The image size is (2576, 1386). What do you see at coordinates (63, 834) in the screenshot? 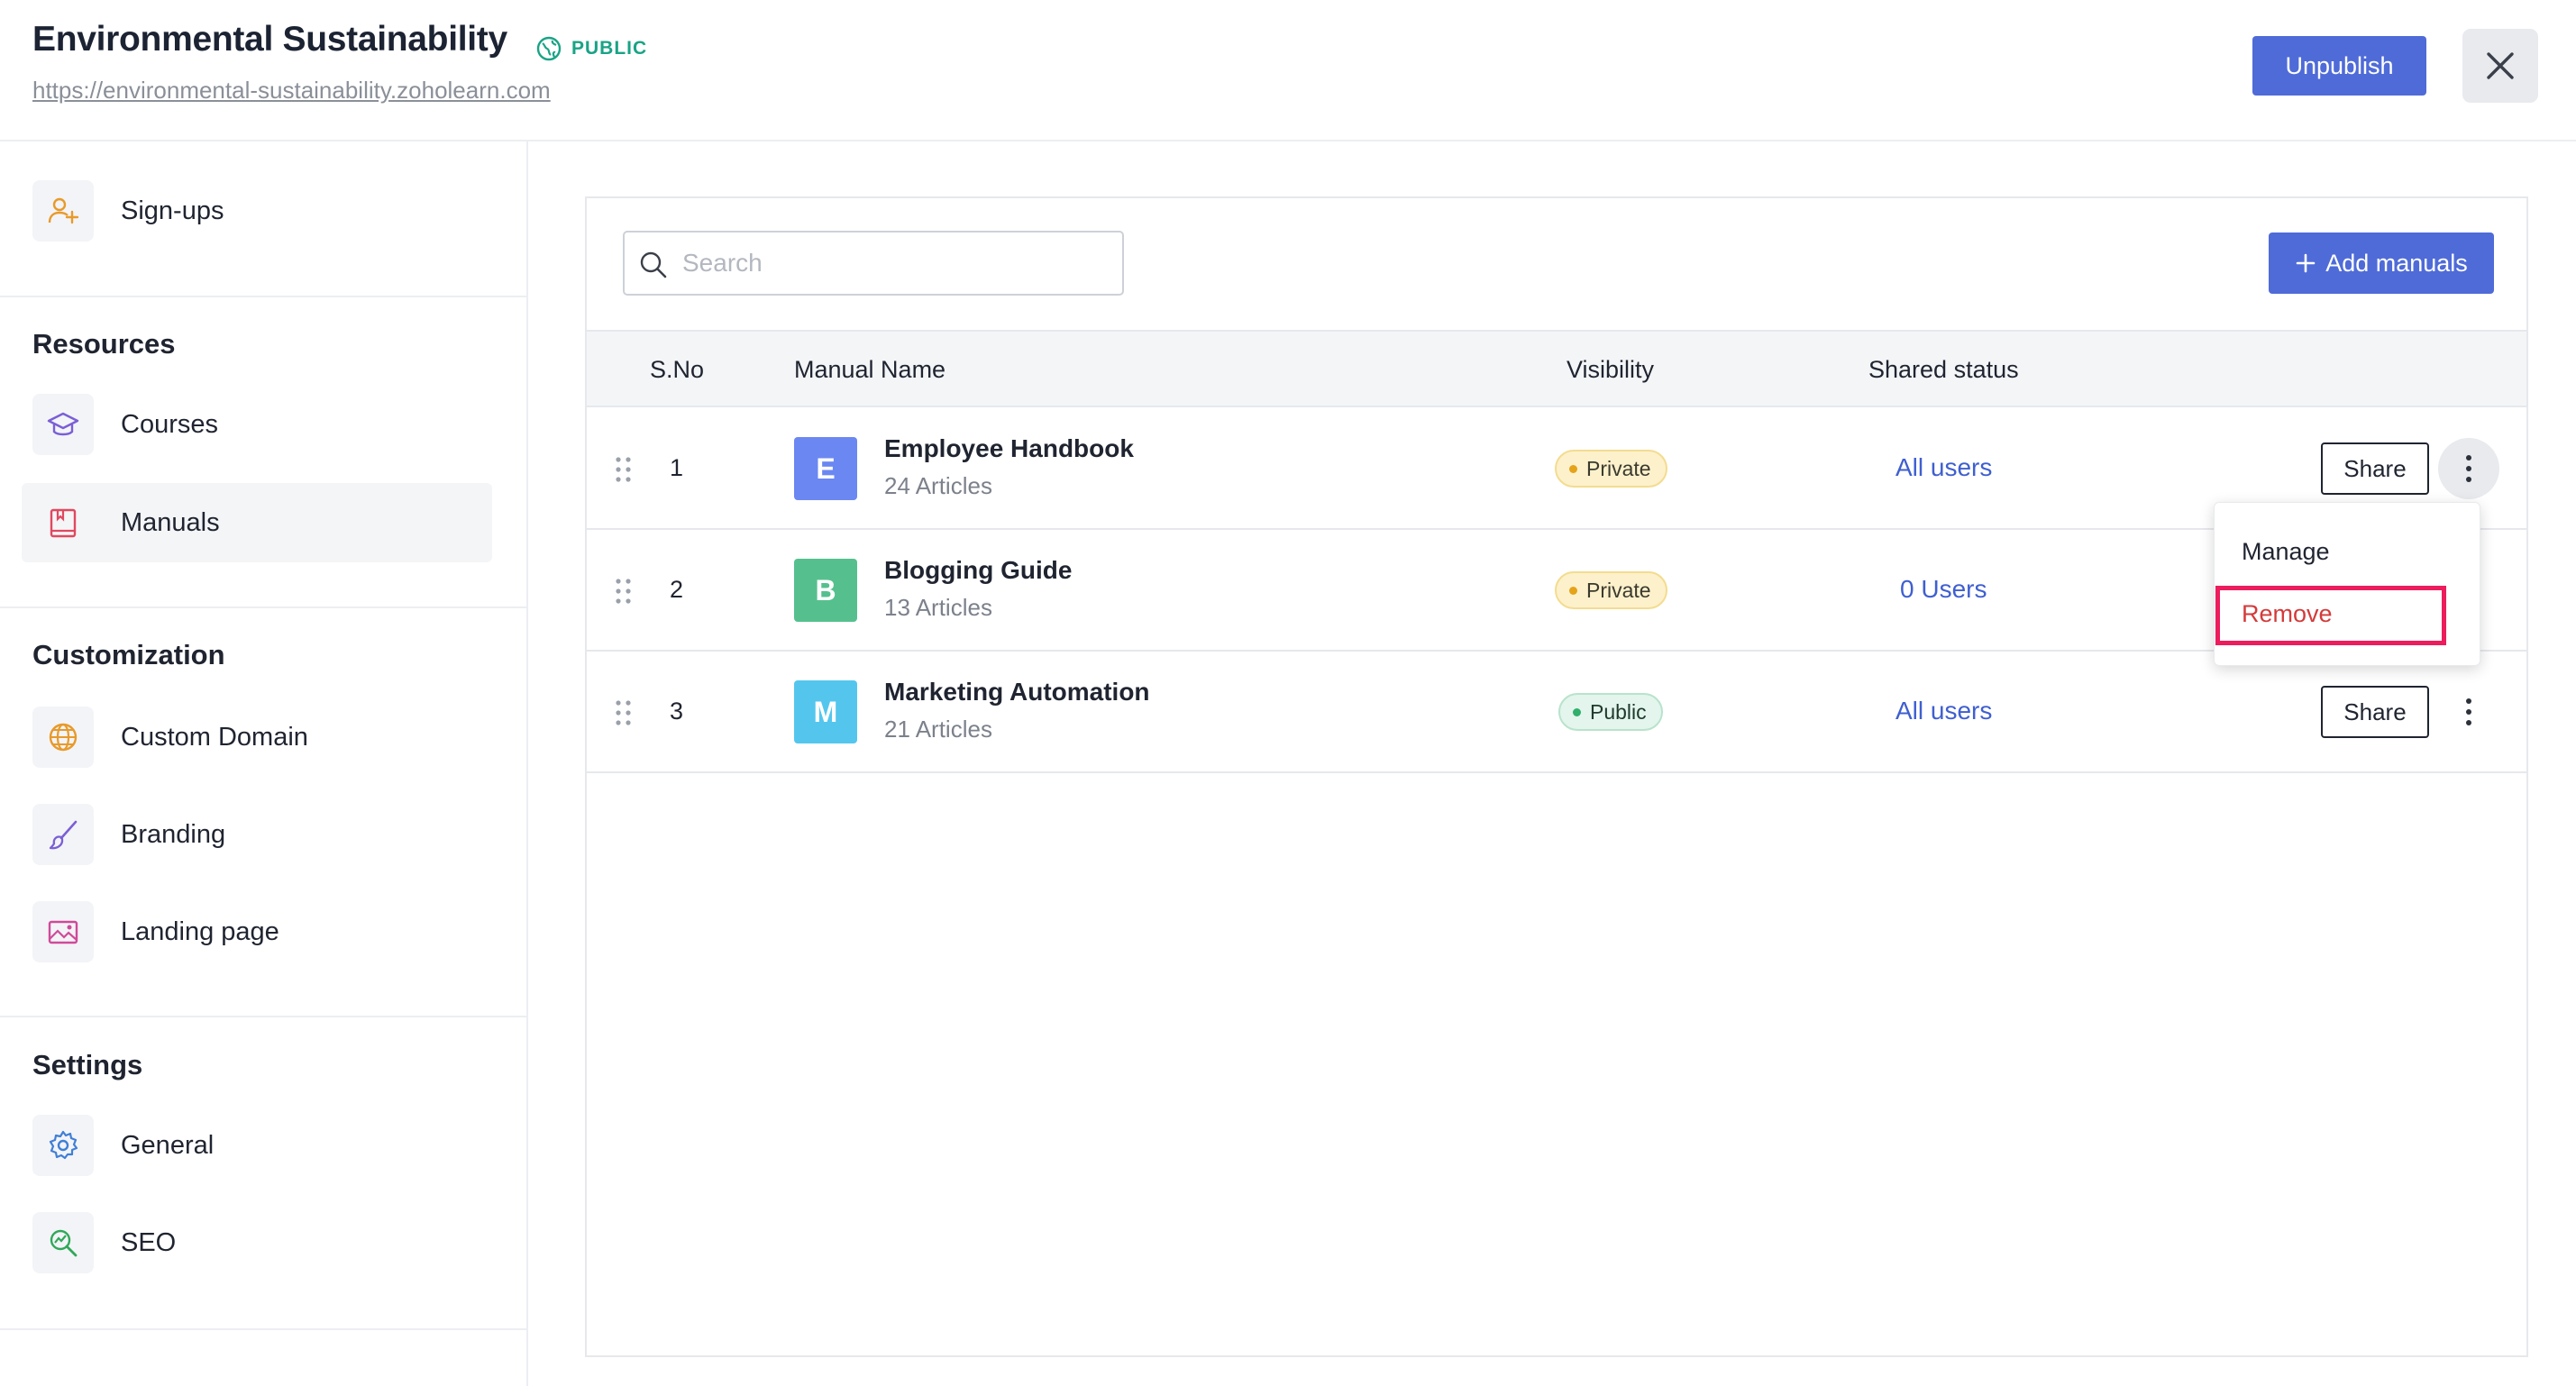
I see `paintbrush-icon` at bounding box center [63, 834].